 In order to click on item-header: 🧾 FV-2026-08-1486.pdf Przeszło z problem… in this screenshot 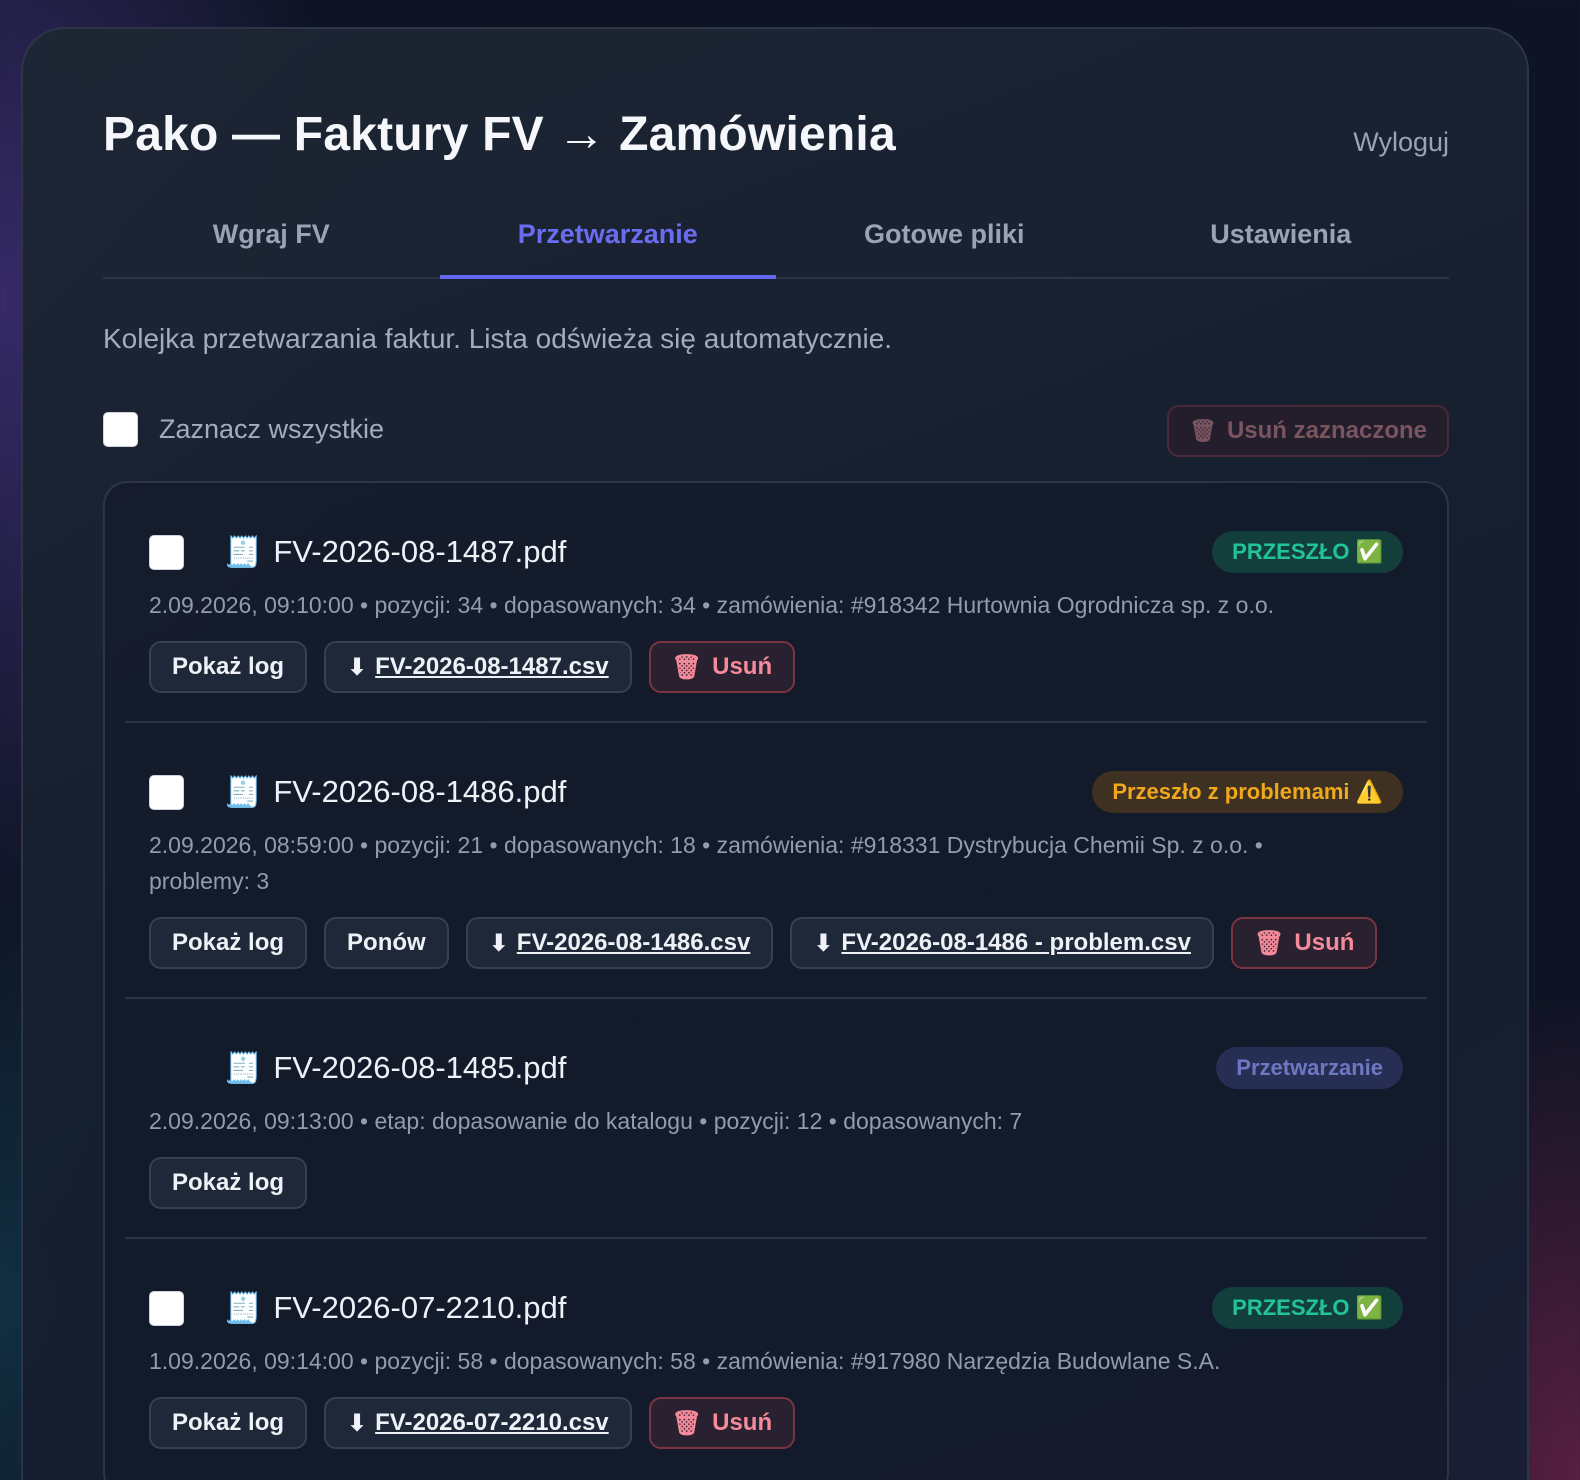, I will do `click(776, 792)`.